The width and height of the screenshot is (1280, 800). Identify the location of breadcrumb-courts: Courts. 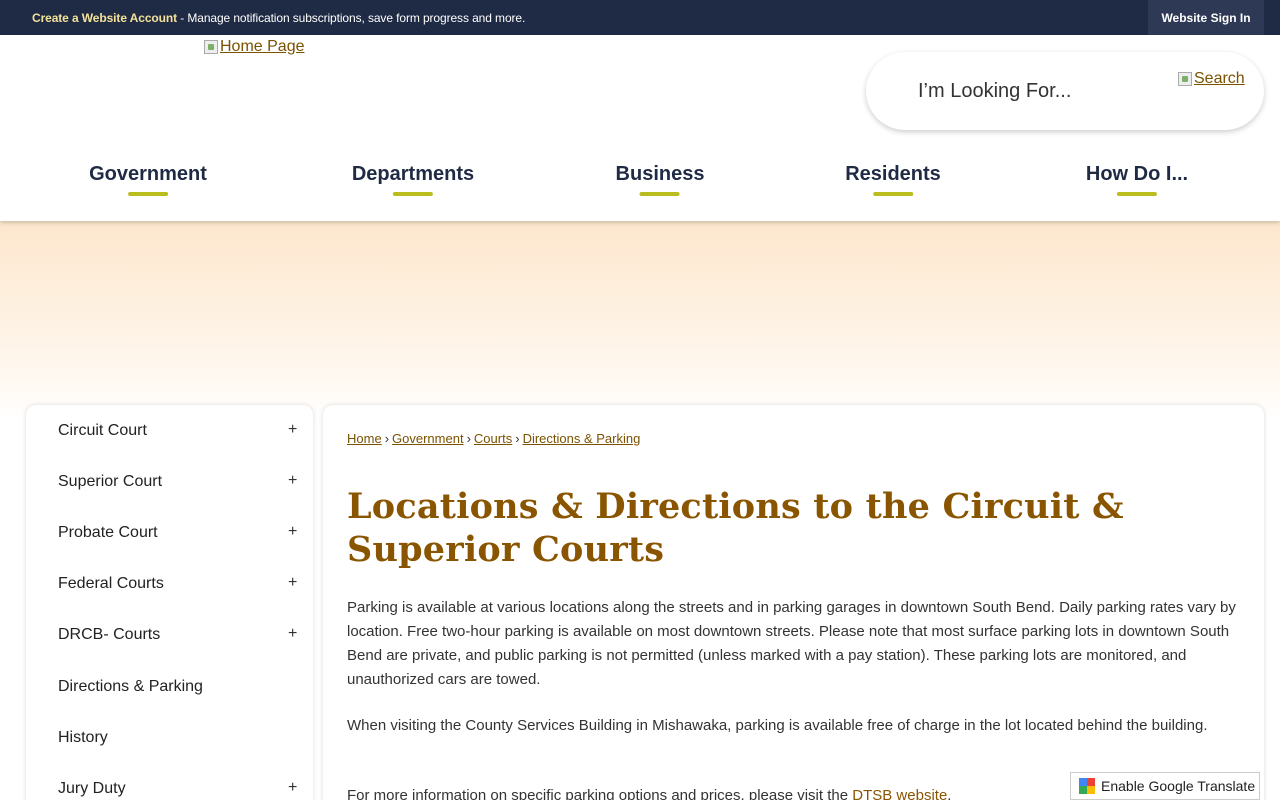
(493, 438).